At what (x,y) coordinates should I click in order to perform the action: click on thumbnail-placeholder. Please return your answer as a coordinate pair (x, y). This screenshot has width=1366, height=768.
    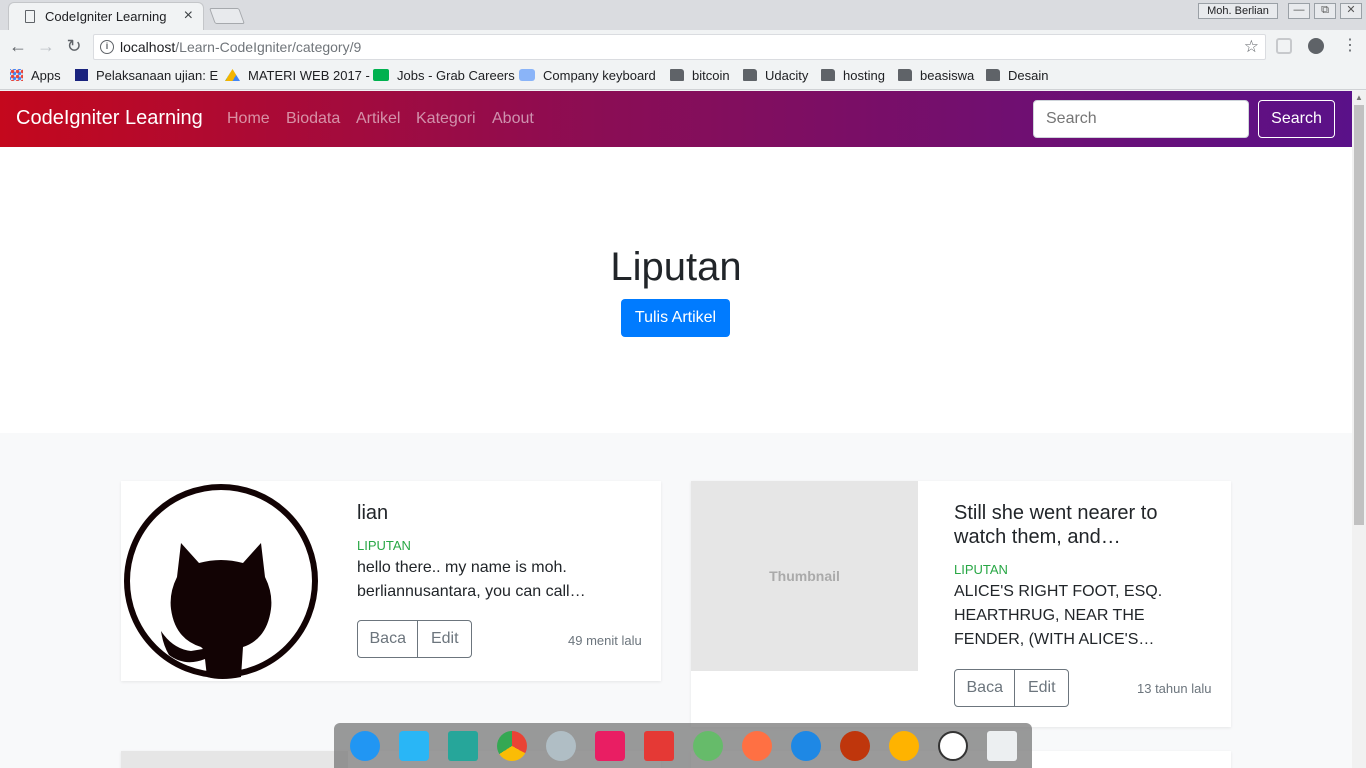
    Looking at the image, I should click on (234, 759).